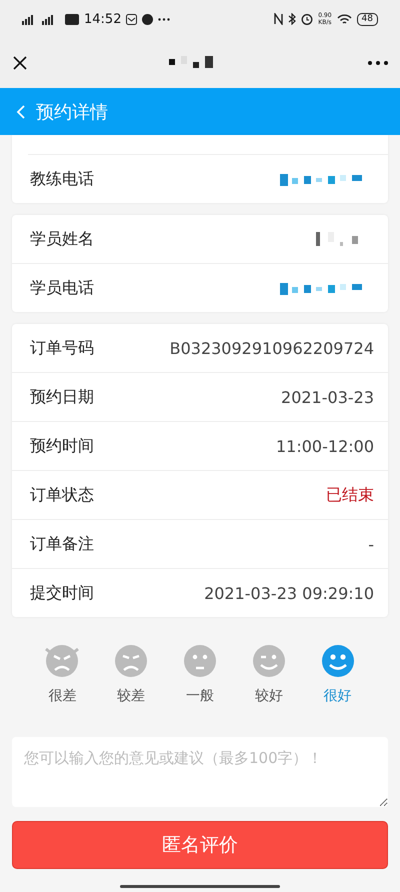 This screenshot has width=400, height=892. What do you see at coordinates (350, 495) in the screenshot?
I see `status-value: 已结束` at bounding box center [350, 495].